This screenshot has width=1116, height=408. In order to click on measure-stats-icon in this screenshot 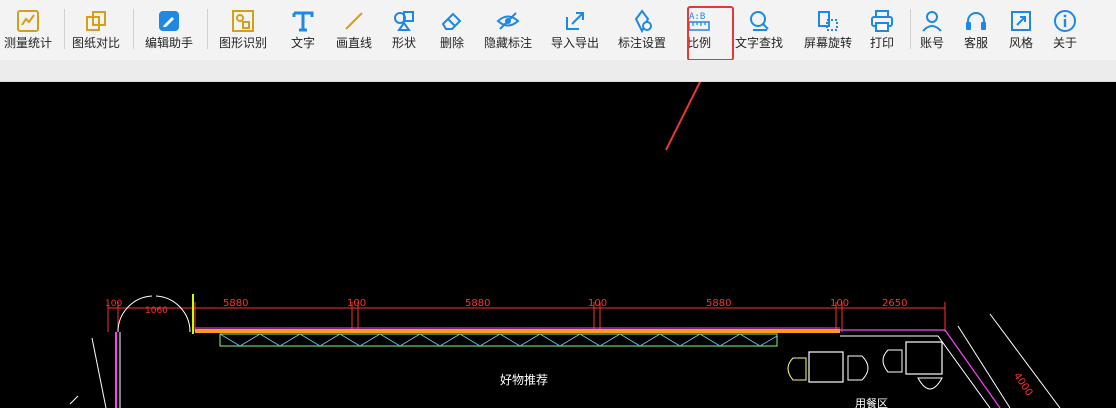, I will do `click(28, 21)`.